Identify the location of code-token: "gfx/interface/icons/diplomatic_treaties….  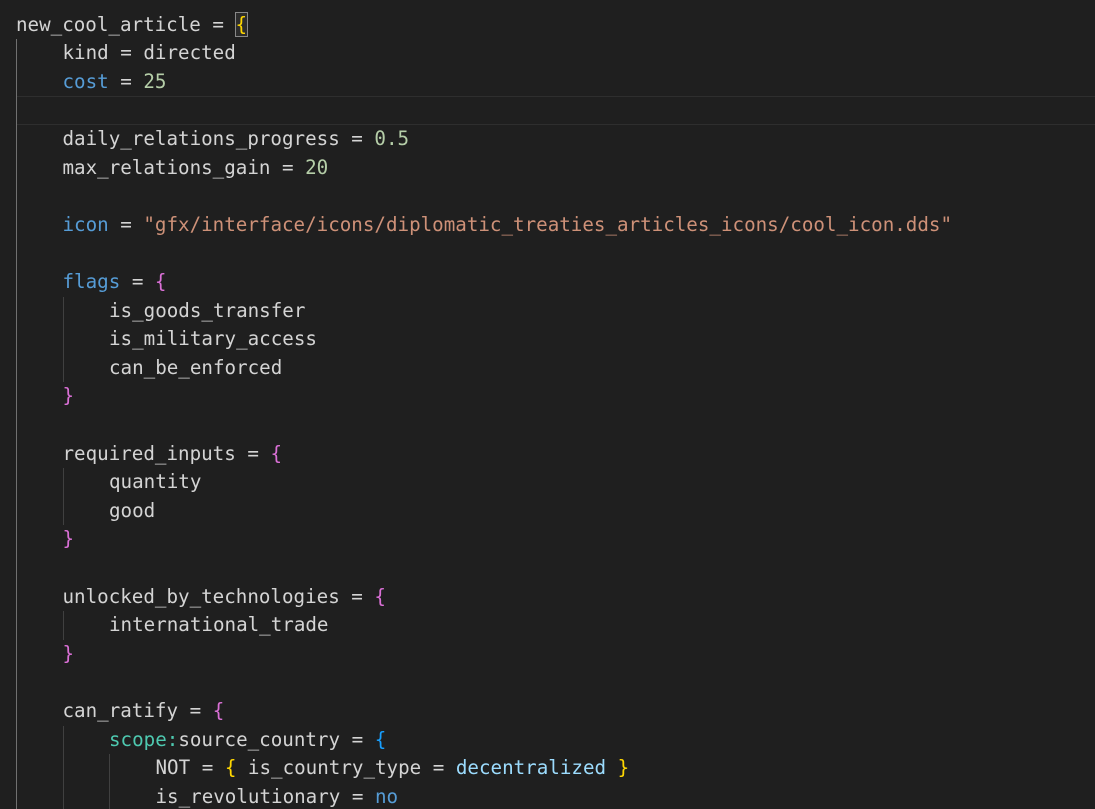
(548, 224).